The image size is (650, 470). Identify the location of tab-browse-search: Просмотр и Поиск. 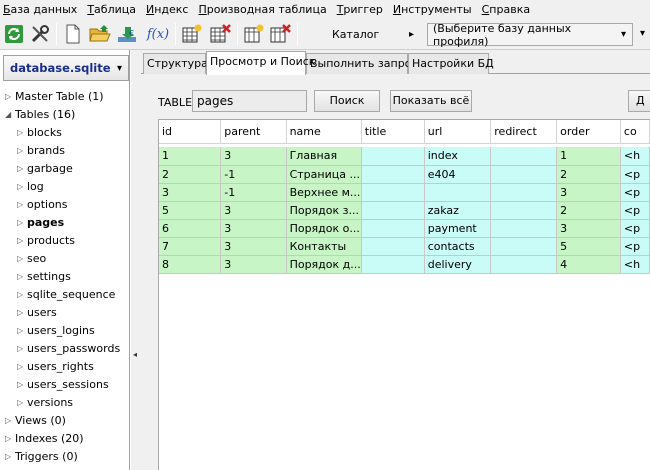
(260, 63).